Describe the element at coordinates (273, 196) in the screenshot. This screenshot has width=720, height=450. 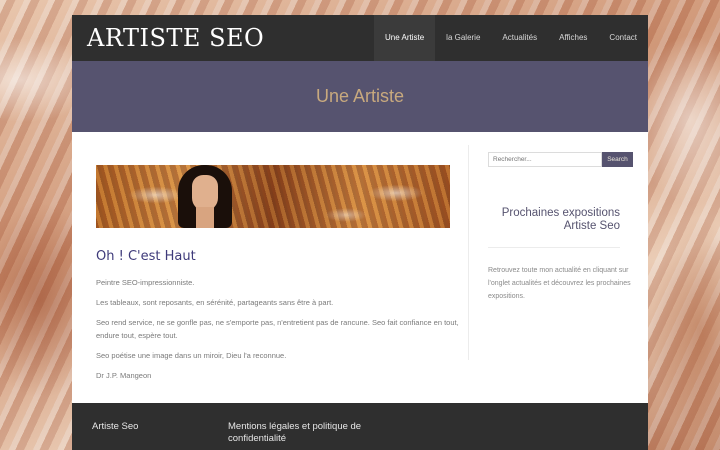
I see `hero-image` at that location.